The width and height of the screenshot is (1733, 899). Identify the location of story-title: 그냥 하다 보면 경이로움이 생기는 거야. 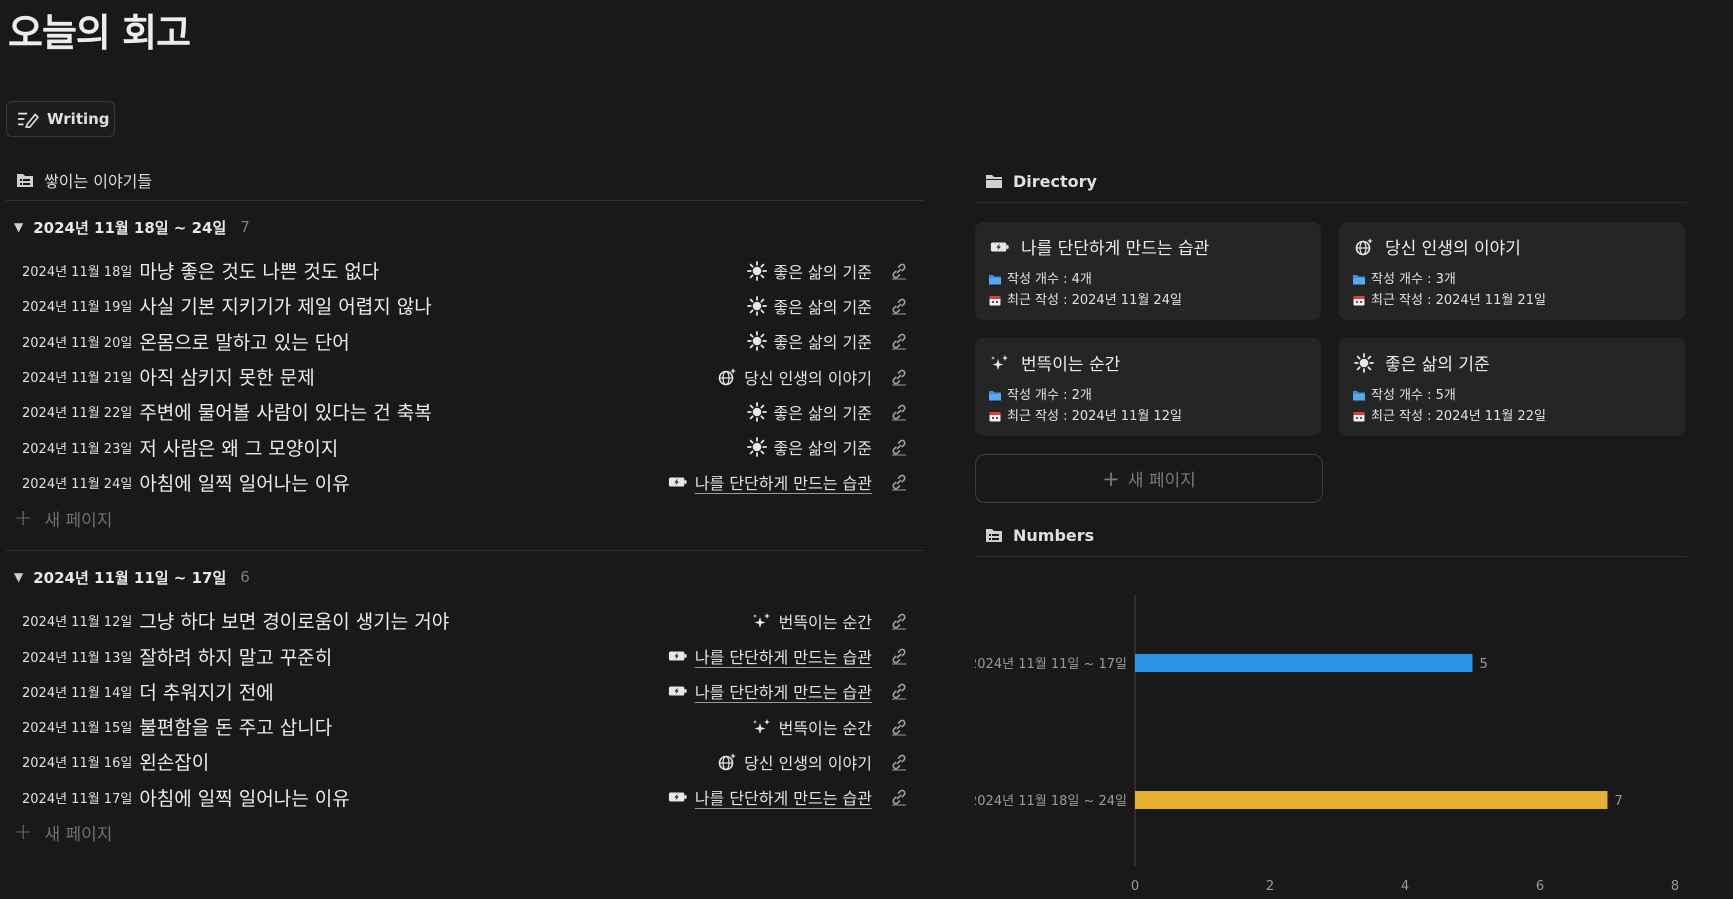
(294, 620).